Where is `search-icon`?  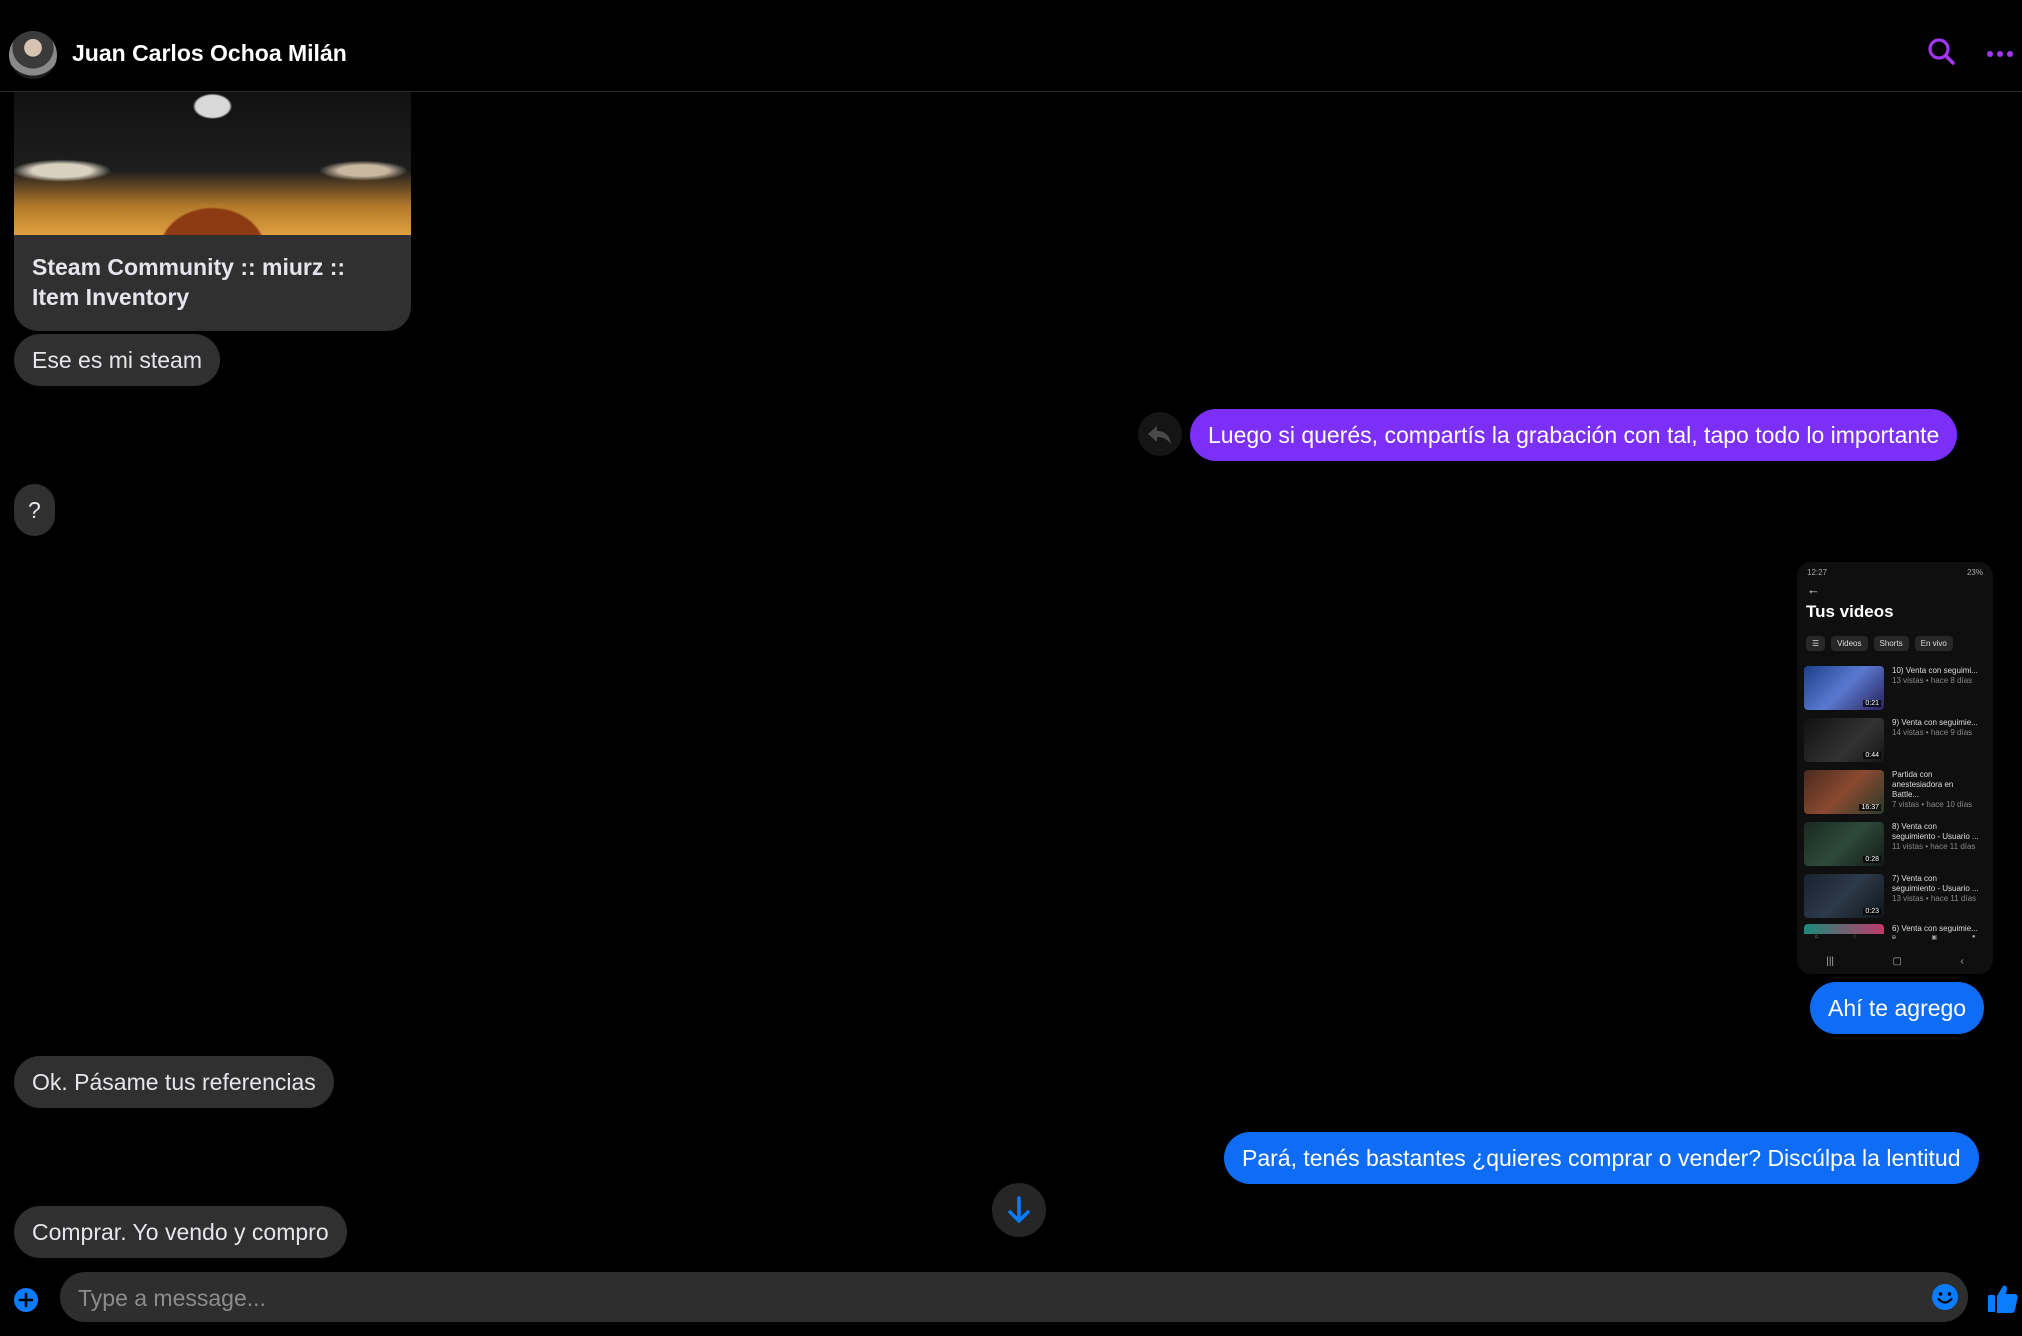 search-icon is located at coordinates (1941, 51).